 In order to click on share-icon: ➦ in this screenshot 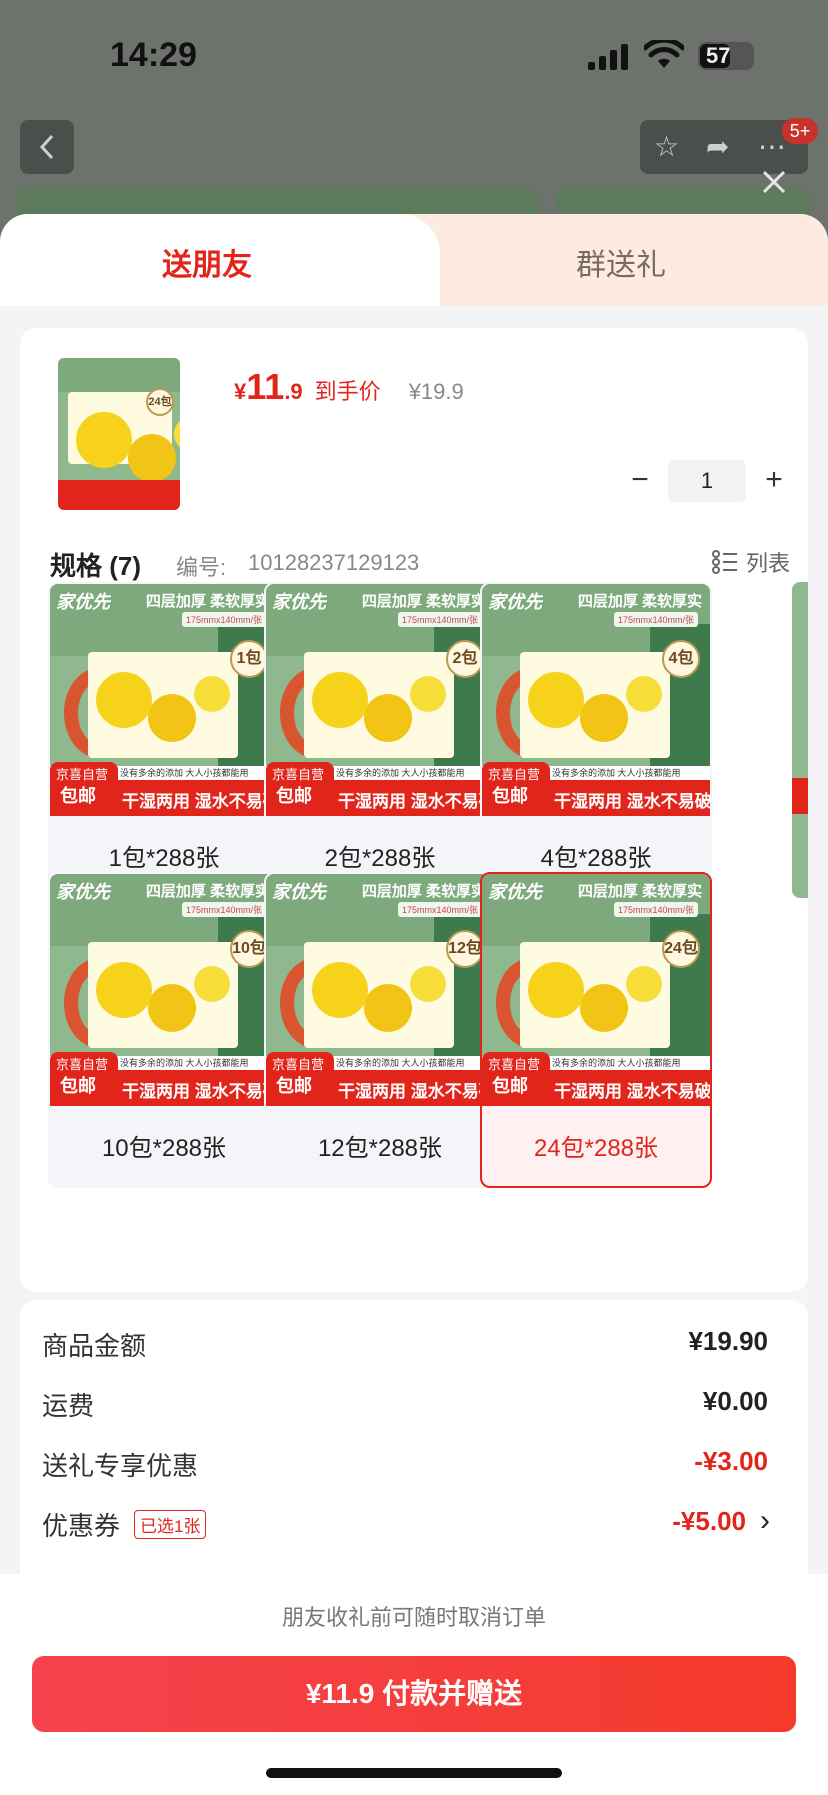, I will do `click(717, 146)`.